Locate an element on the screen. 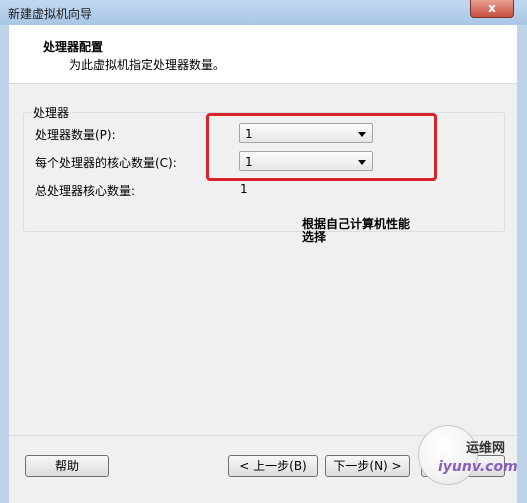  right-background-strip is located at coordinates (522, 264).